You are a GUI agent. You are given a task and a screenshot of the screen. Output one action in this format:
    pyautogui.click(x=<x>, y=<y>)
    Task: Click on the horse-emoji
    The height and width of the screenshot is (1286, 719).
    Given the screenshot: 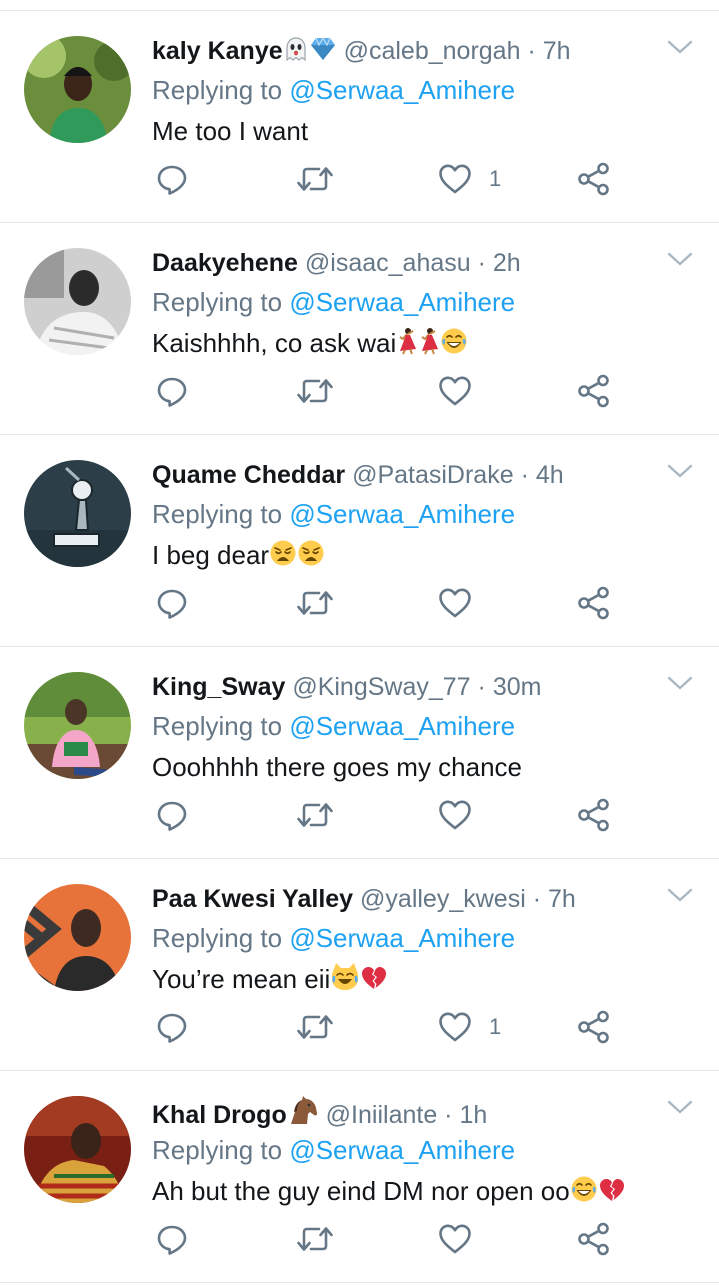 What is the action you would take?
    pyautogui.click(x=303, y=1114)
    